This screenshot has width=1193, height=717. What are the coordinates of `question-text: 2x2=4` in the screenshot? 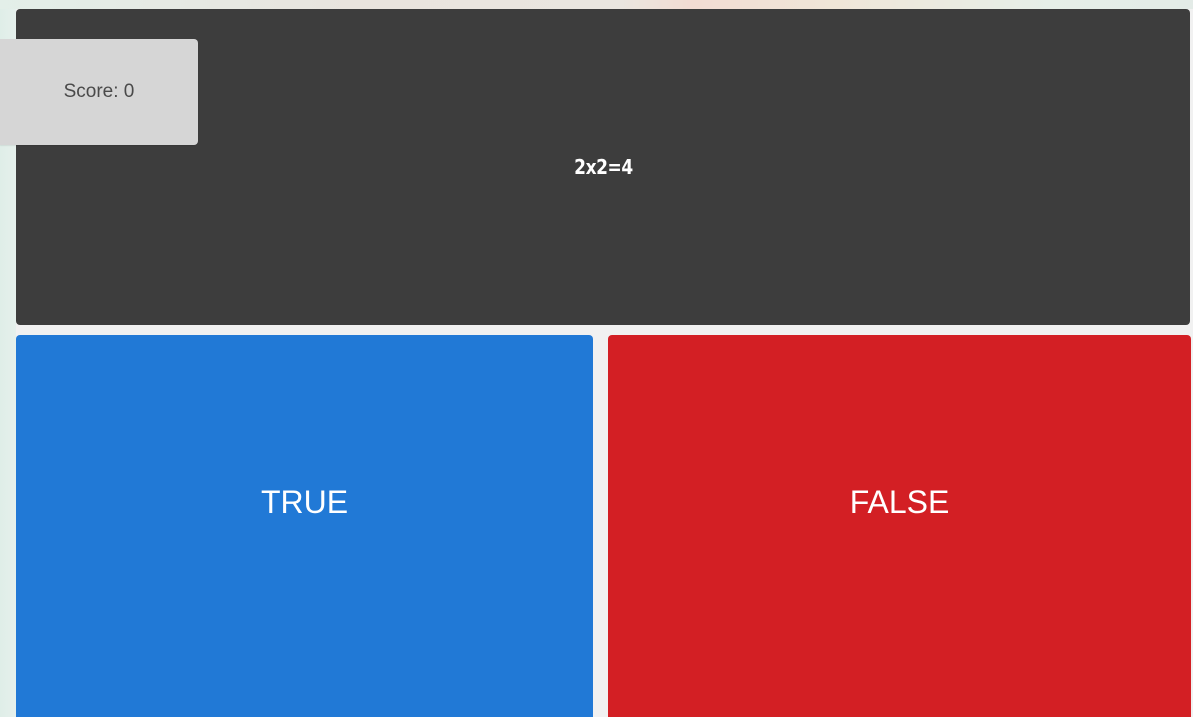 It's located at (603, 167).